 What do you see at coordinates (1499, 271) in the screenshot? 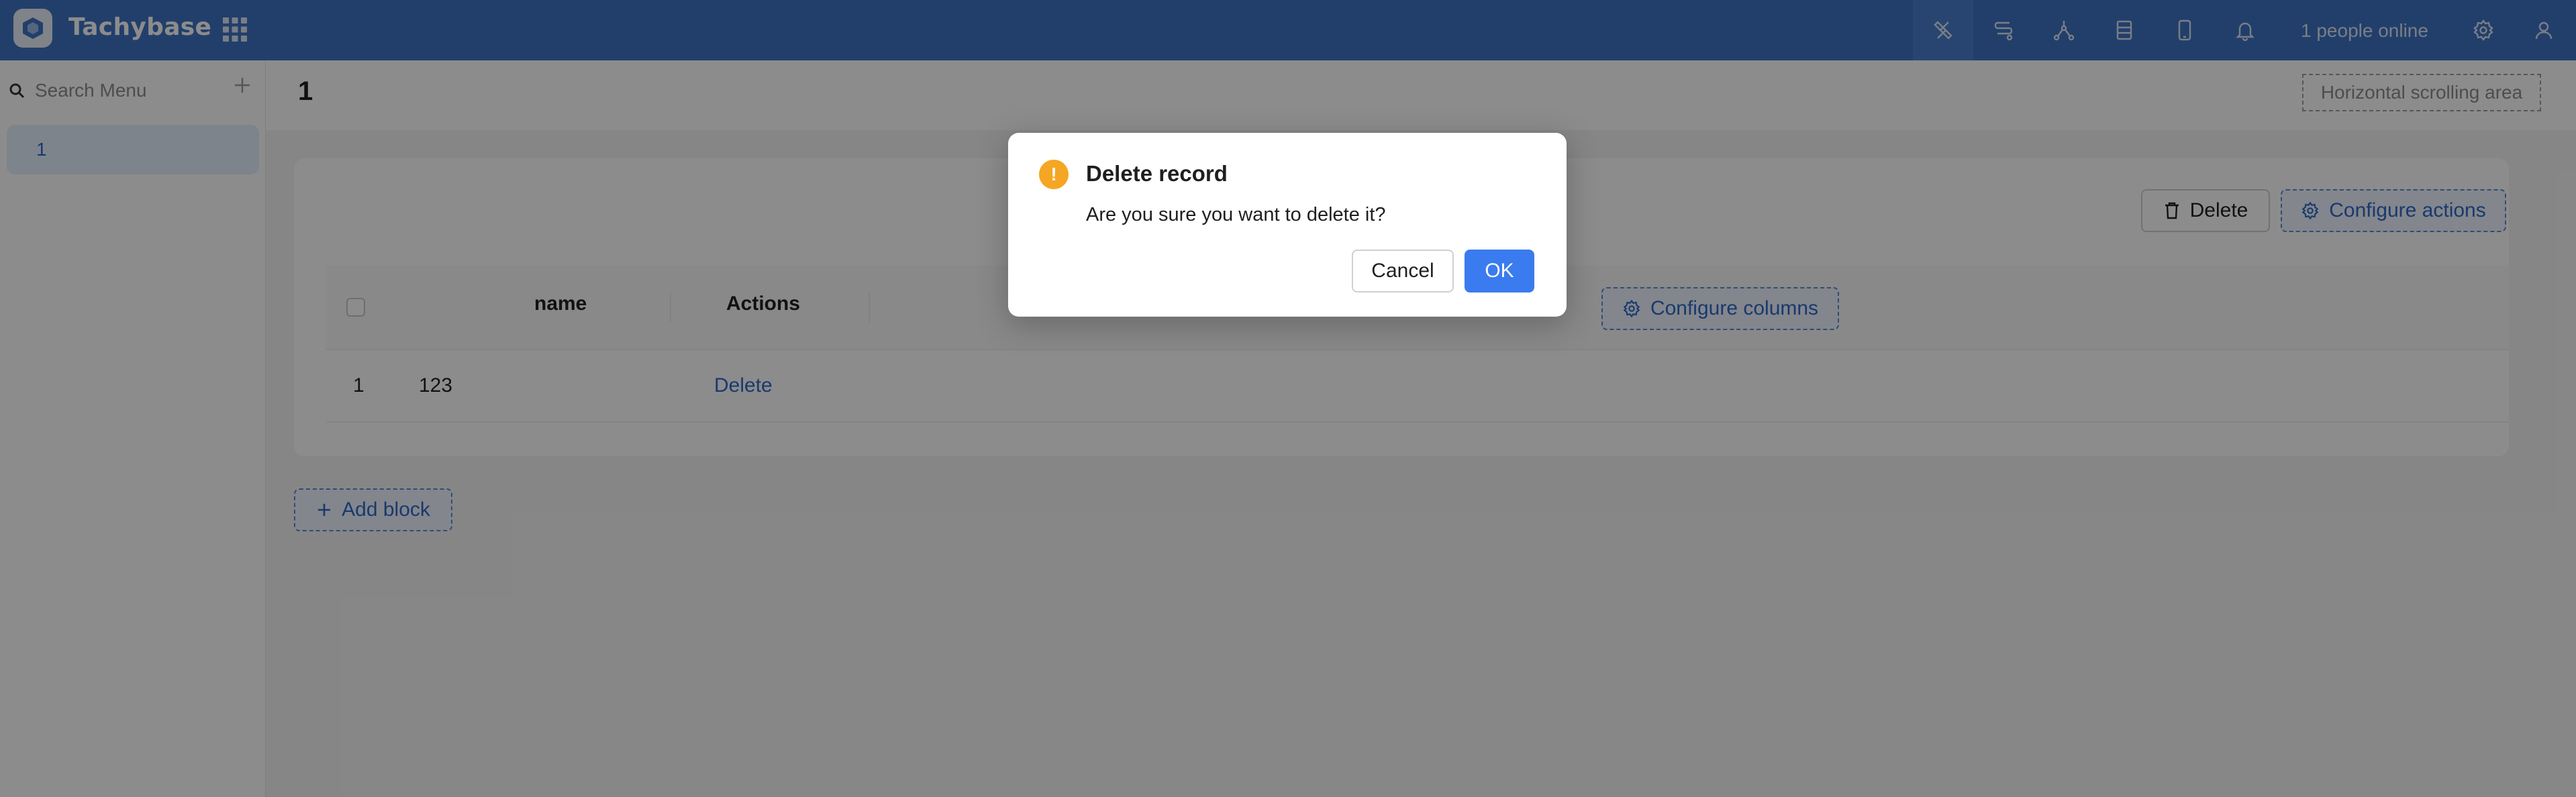
I see `ok-button: OK` at bounding box center [1499, 271].